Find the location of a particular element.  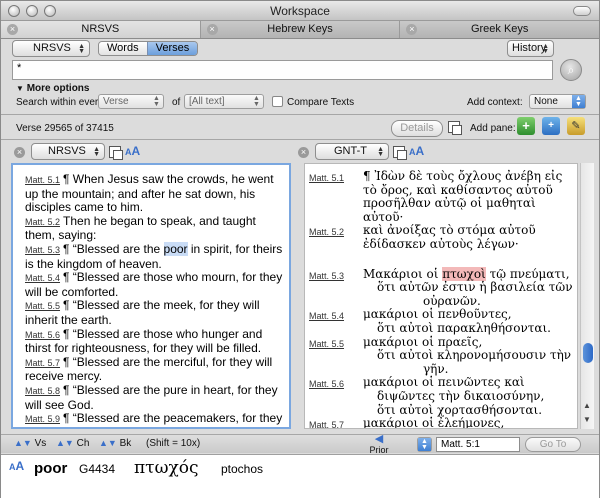

minimize-window-button is located at coordinates (32, 11).